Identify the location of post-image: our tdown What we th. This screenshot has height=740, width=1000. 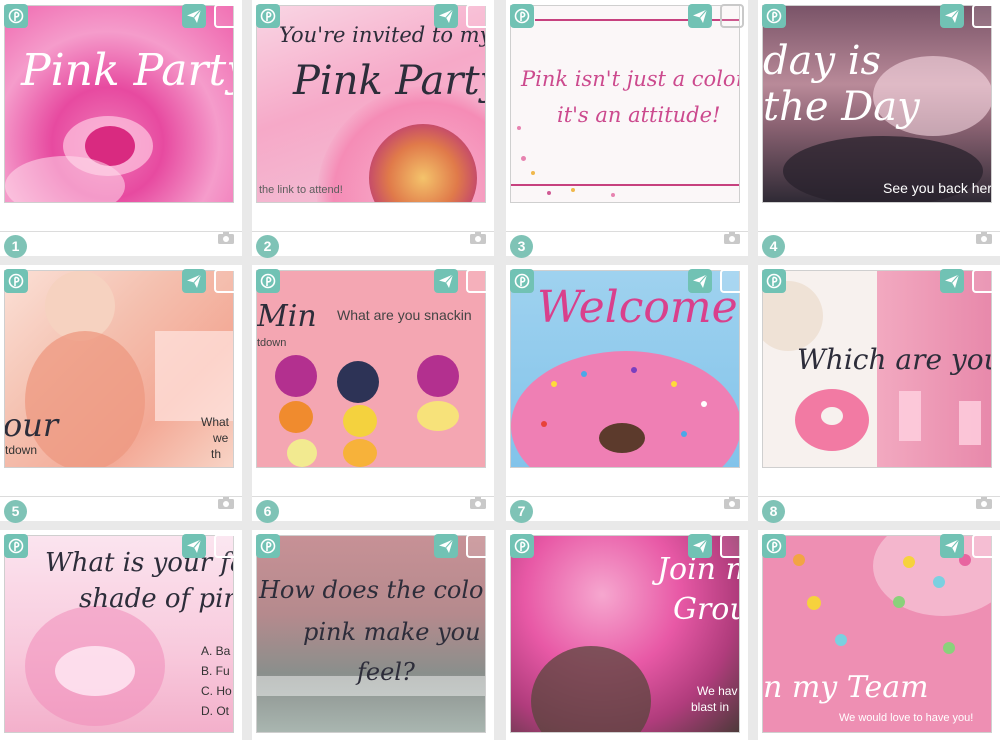
(119, 369).